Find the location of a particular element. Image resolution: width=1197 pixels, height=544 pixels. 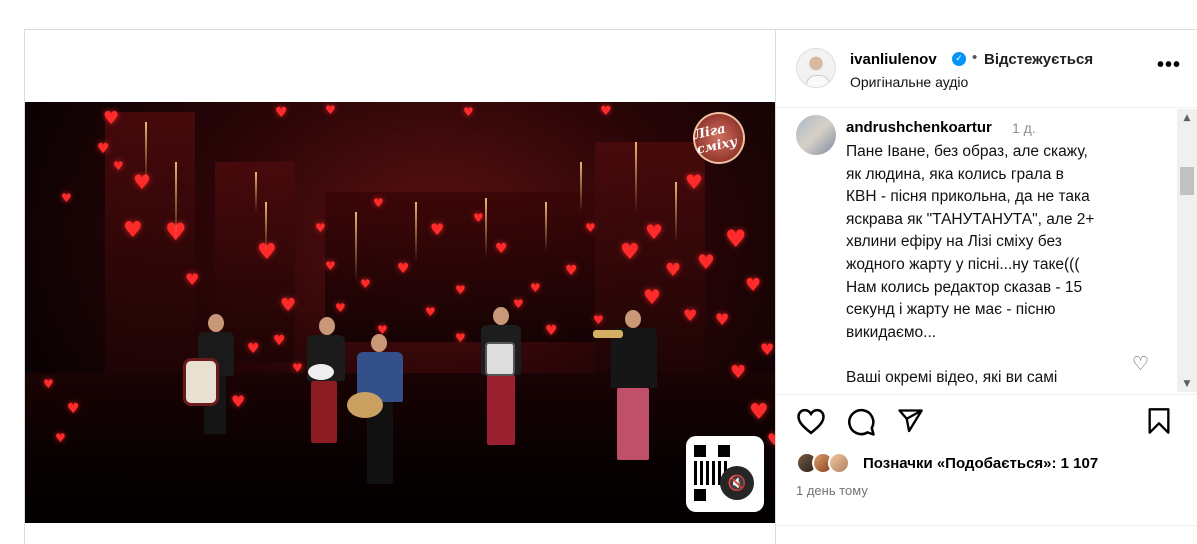

electric-guitar is located at coordinates (321, 372).